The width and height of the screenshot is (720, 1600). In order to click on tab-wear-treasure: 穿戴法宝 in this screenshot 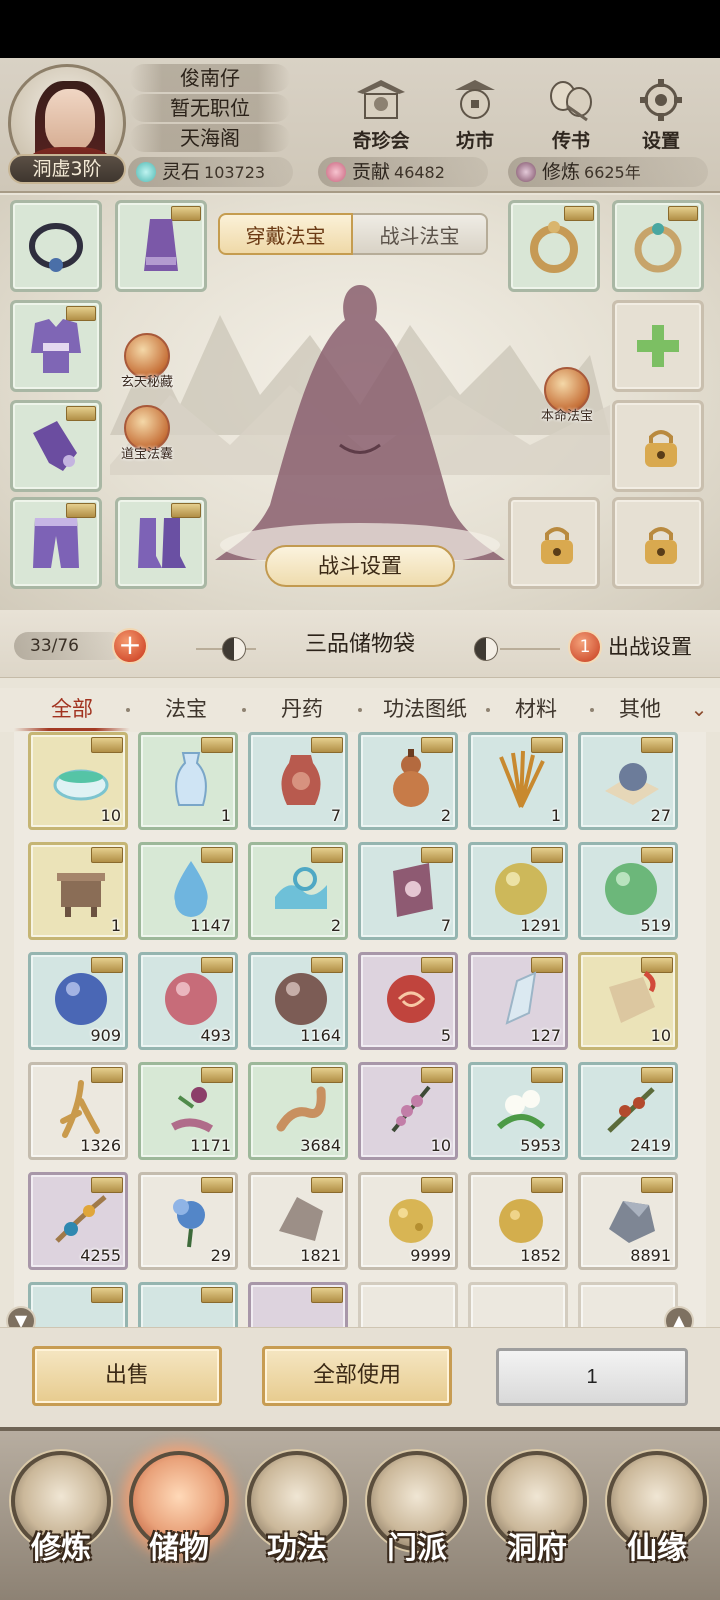, I will do `click(285, 234)`.